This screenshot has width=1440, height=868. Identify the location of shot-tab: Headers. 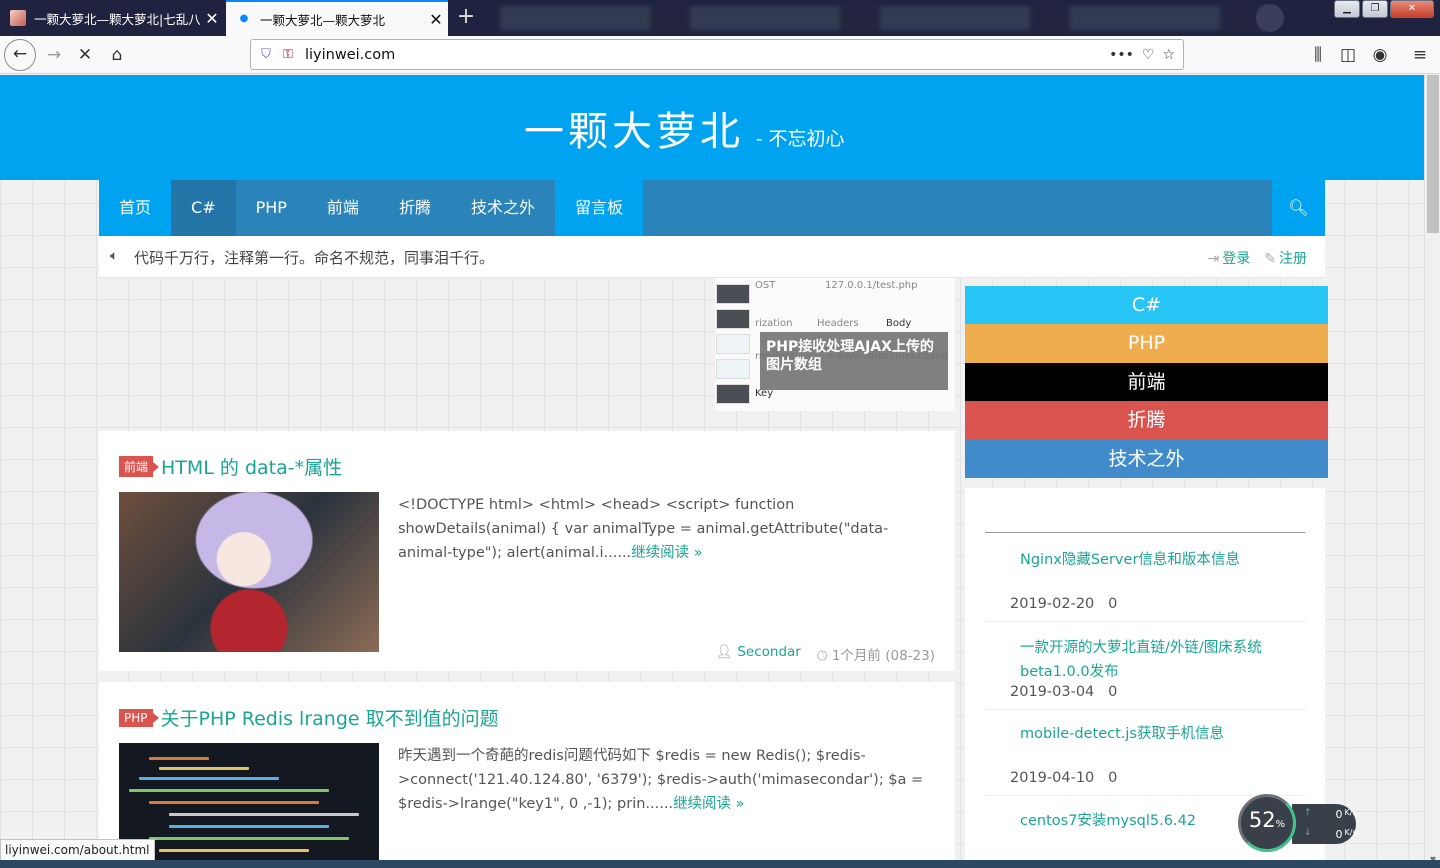
(838, 323).